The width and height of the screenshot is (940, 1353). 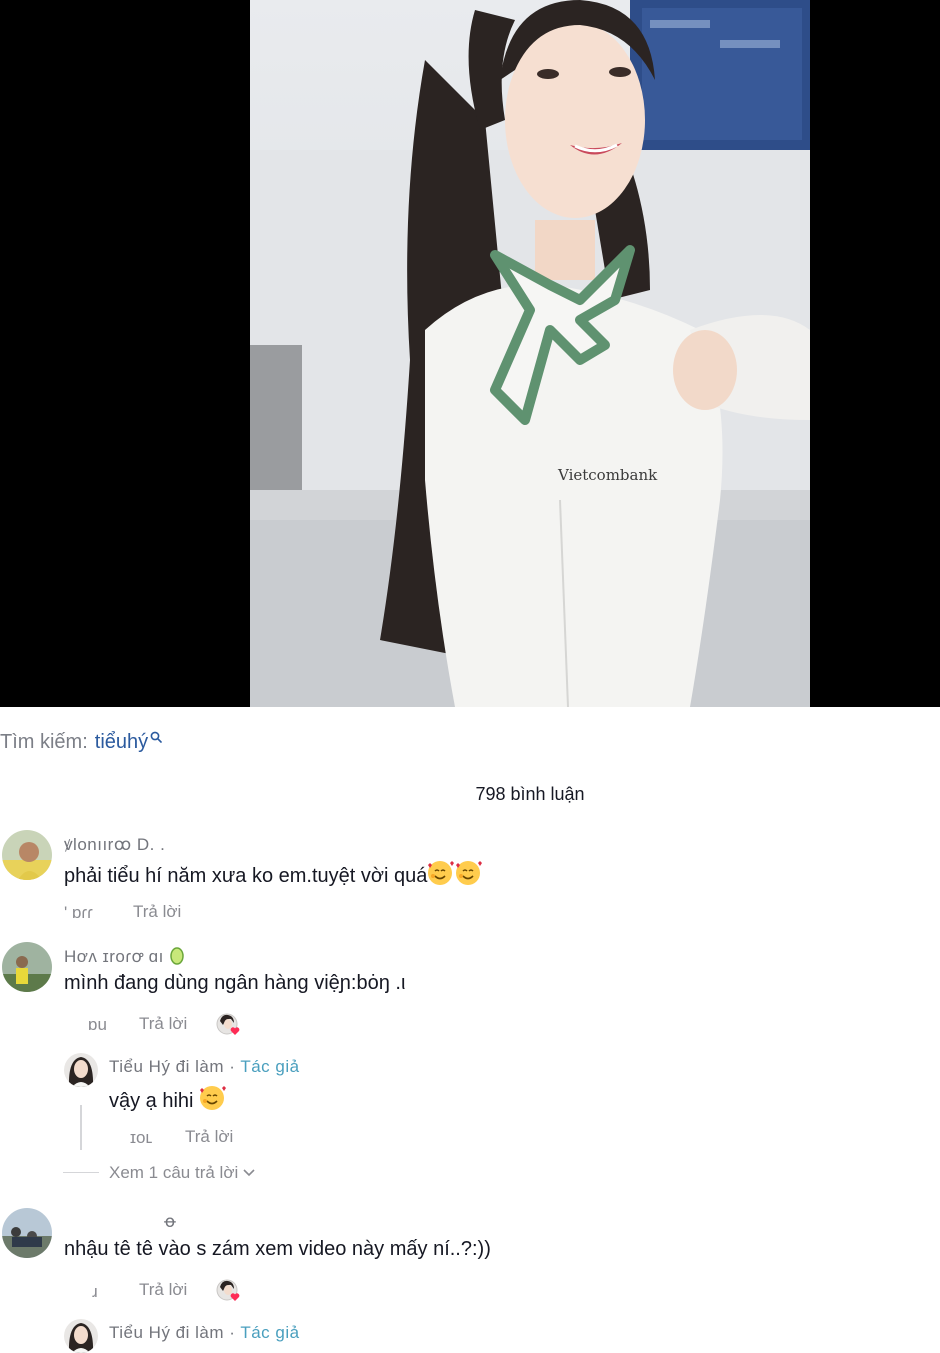 What do you see at coordinates (246, 876) in the screenshot?
I see `comment-text-content: phải tiểu hí năm xưa ko em.tuyệt vời quá` at bounding box center [246, 876].